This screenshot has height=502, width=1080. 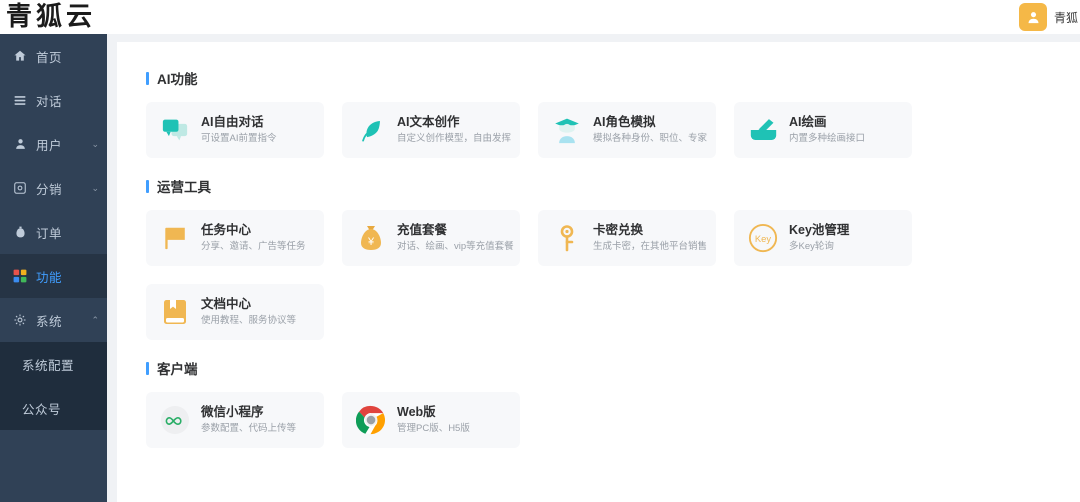 What do you see at coordinates (226, 304) in the screenshot?
I see `card-title: 文档中心` at bounding box center [226, 304].